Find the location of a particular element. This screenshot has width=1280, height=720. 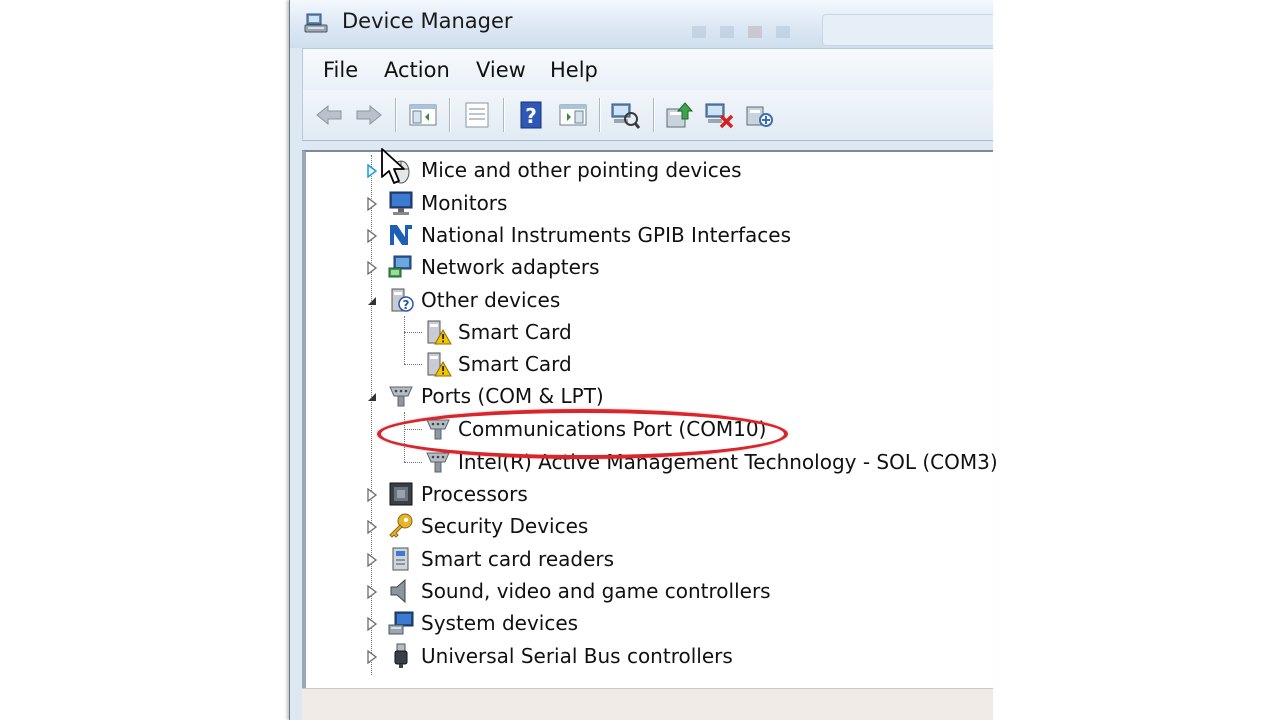

forward-icon is located at coordinates (369, 115).